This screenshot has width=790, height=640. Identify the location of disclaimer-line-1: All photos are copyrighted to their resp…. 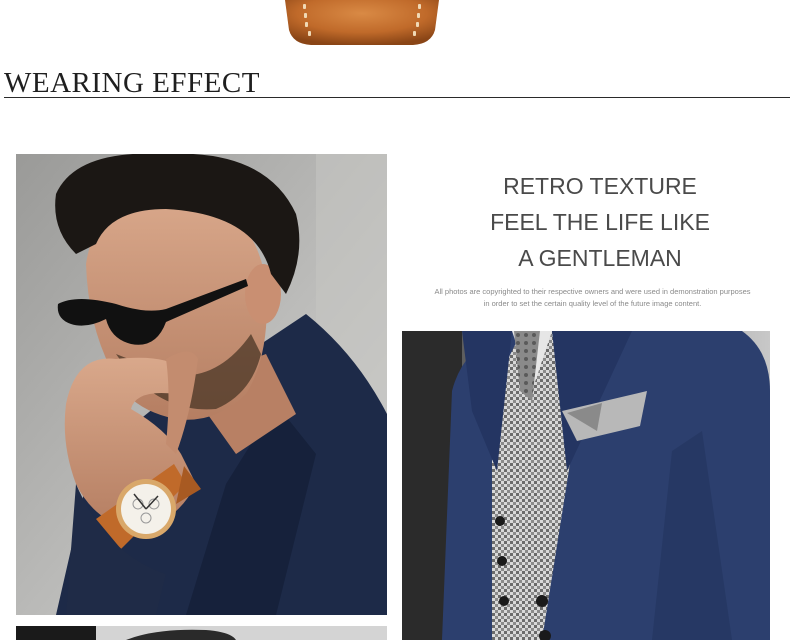
(592, 291).